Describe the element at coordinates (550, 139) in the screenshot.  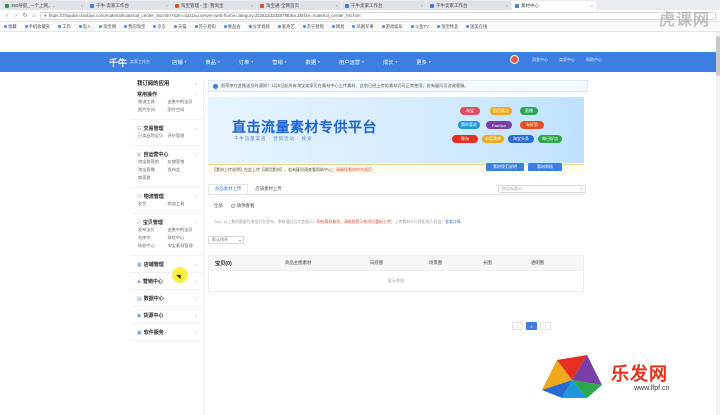
I see `banner-pill: 每日好店` at that location.